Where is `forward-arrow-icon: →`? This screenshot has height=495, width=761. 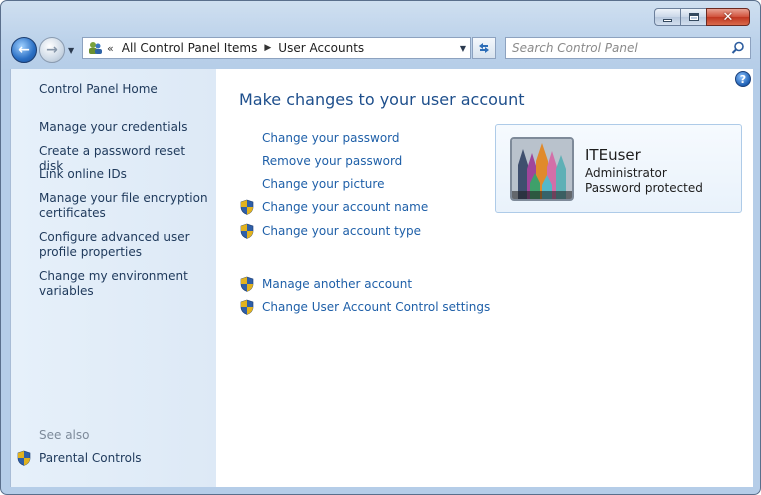 forward-arrow-icon: → is located at coordinates (52, 50).